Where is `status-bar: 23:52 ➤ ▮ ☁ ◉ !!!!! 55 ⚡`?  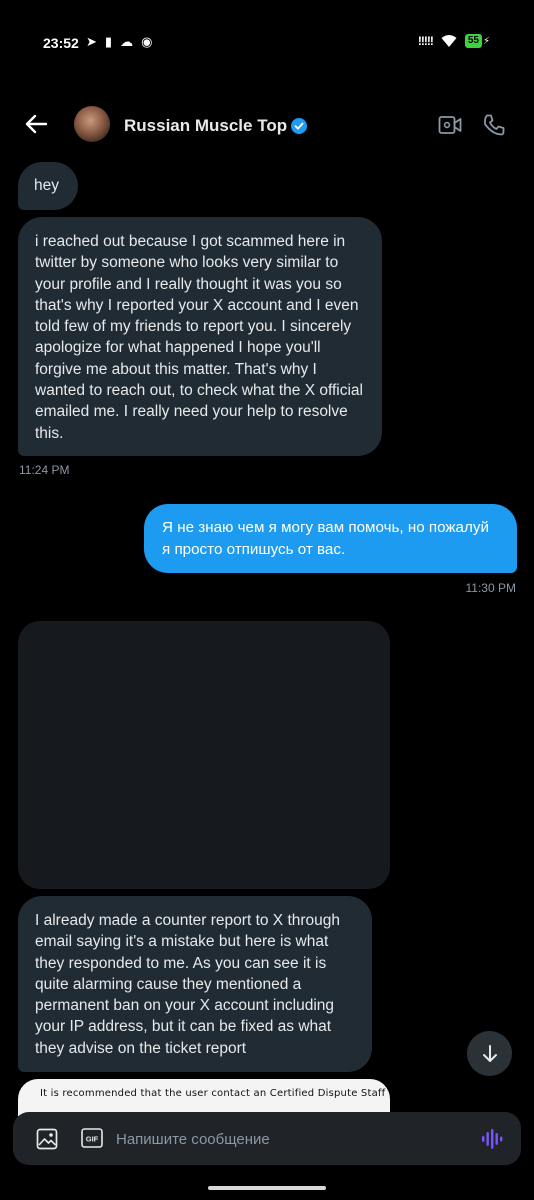
status-bar: 23:52 ➤ ▮ ☁ ◉ !!!!! 55 ⚡ is located at coordinates (267, 43).